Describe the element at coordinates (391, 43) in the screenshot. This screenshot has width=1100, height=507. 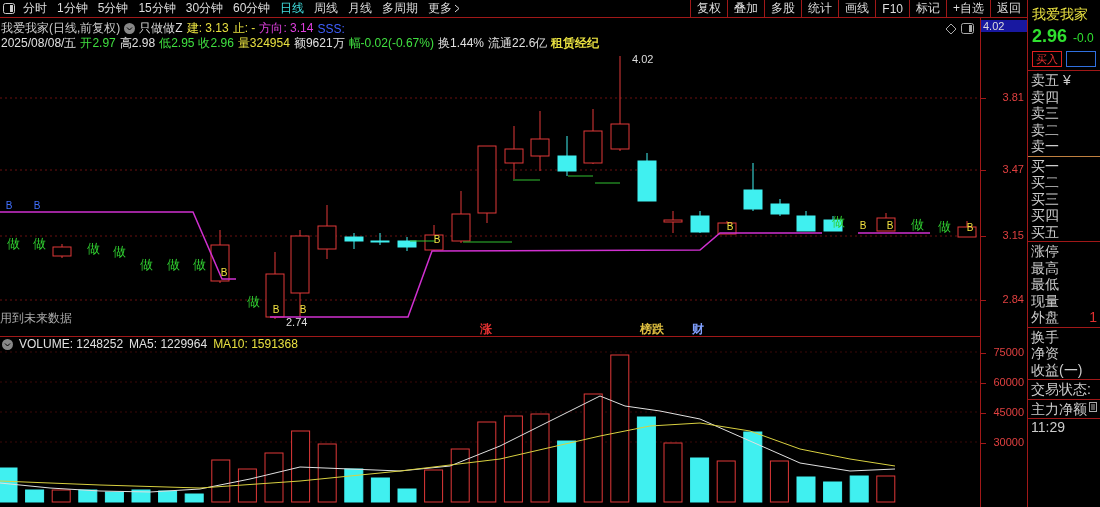
I see `quote-field: 幅-0.02(-0.67%)` at that location.